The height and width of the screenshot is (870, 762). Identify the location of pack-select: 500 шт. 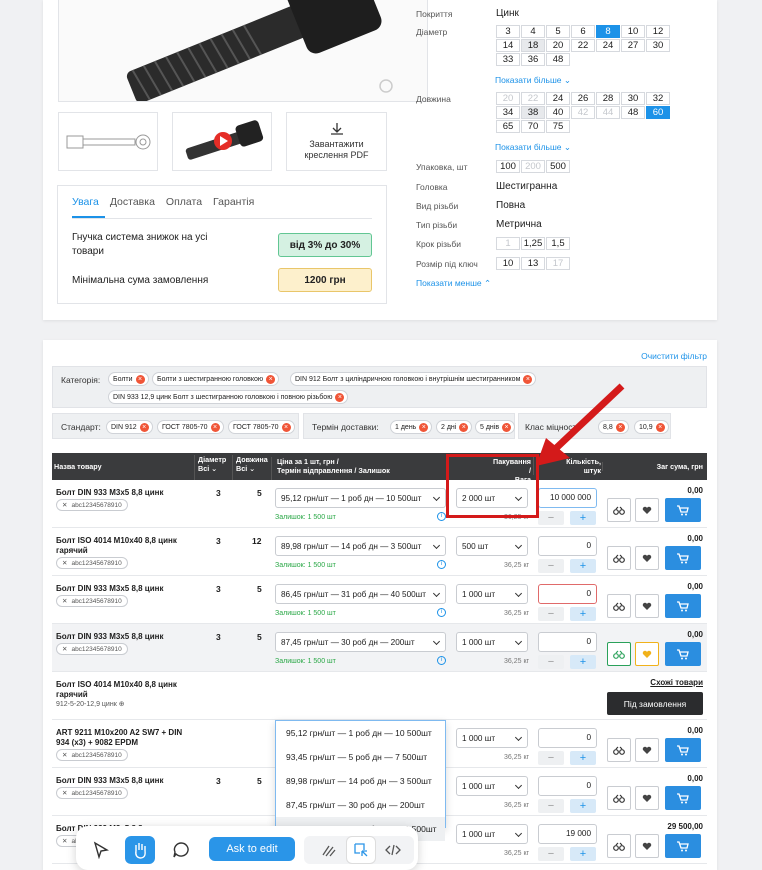
(492, 546).